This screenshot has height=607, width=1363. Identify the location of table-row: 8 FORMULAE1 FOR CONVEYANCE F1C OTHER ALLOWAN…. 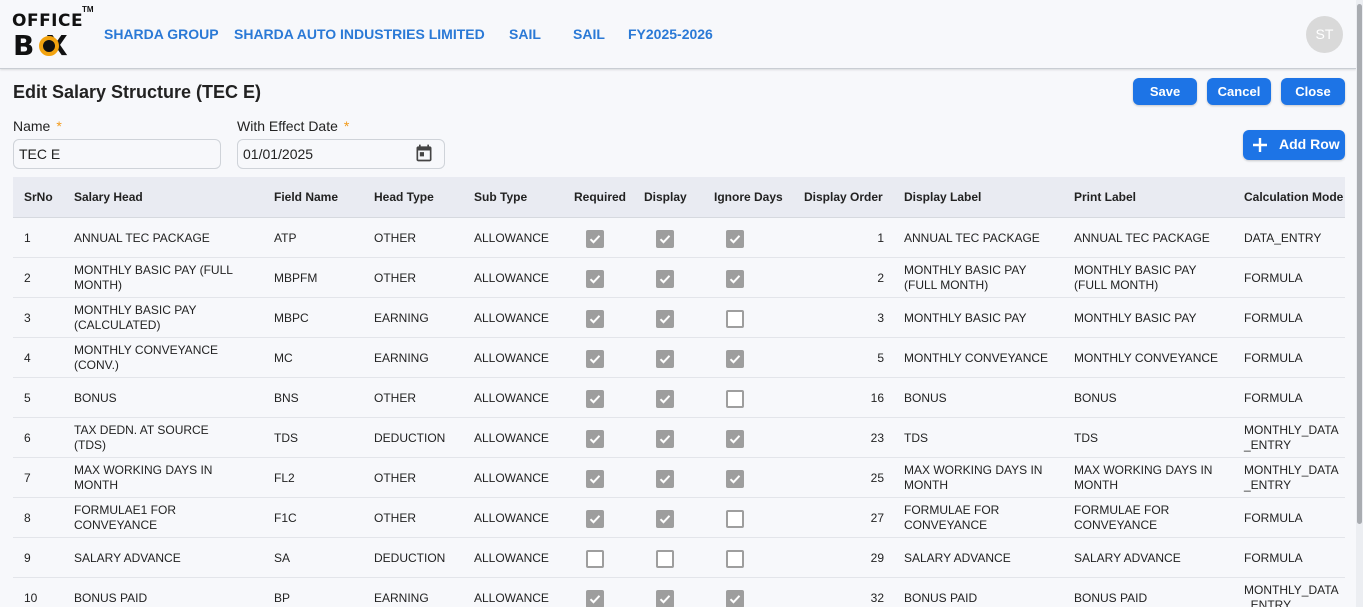
(679, 518).